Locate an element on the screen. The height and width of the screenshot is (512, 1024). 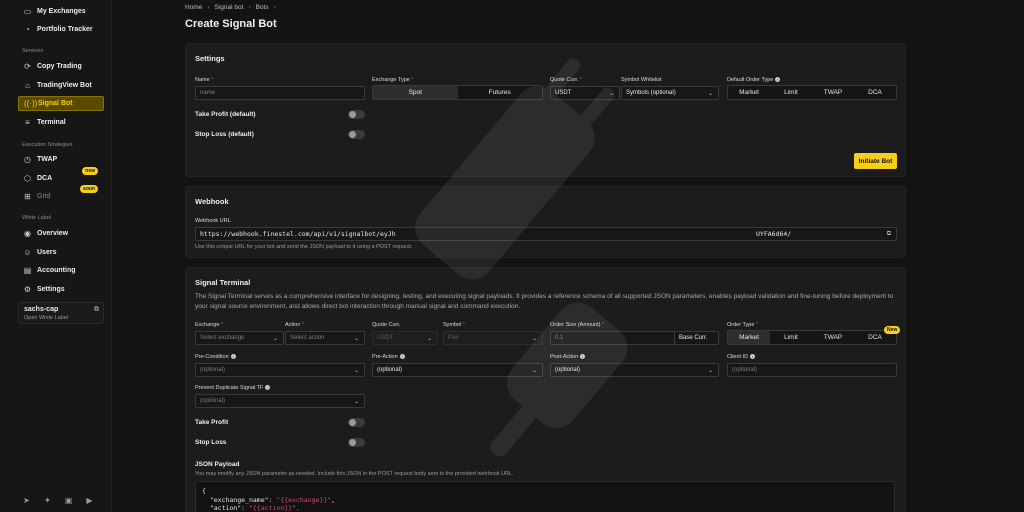
sidebar-item-my-exchanges: ▭ My Exchanges is located at coordinates (61, 11).